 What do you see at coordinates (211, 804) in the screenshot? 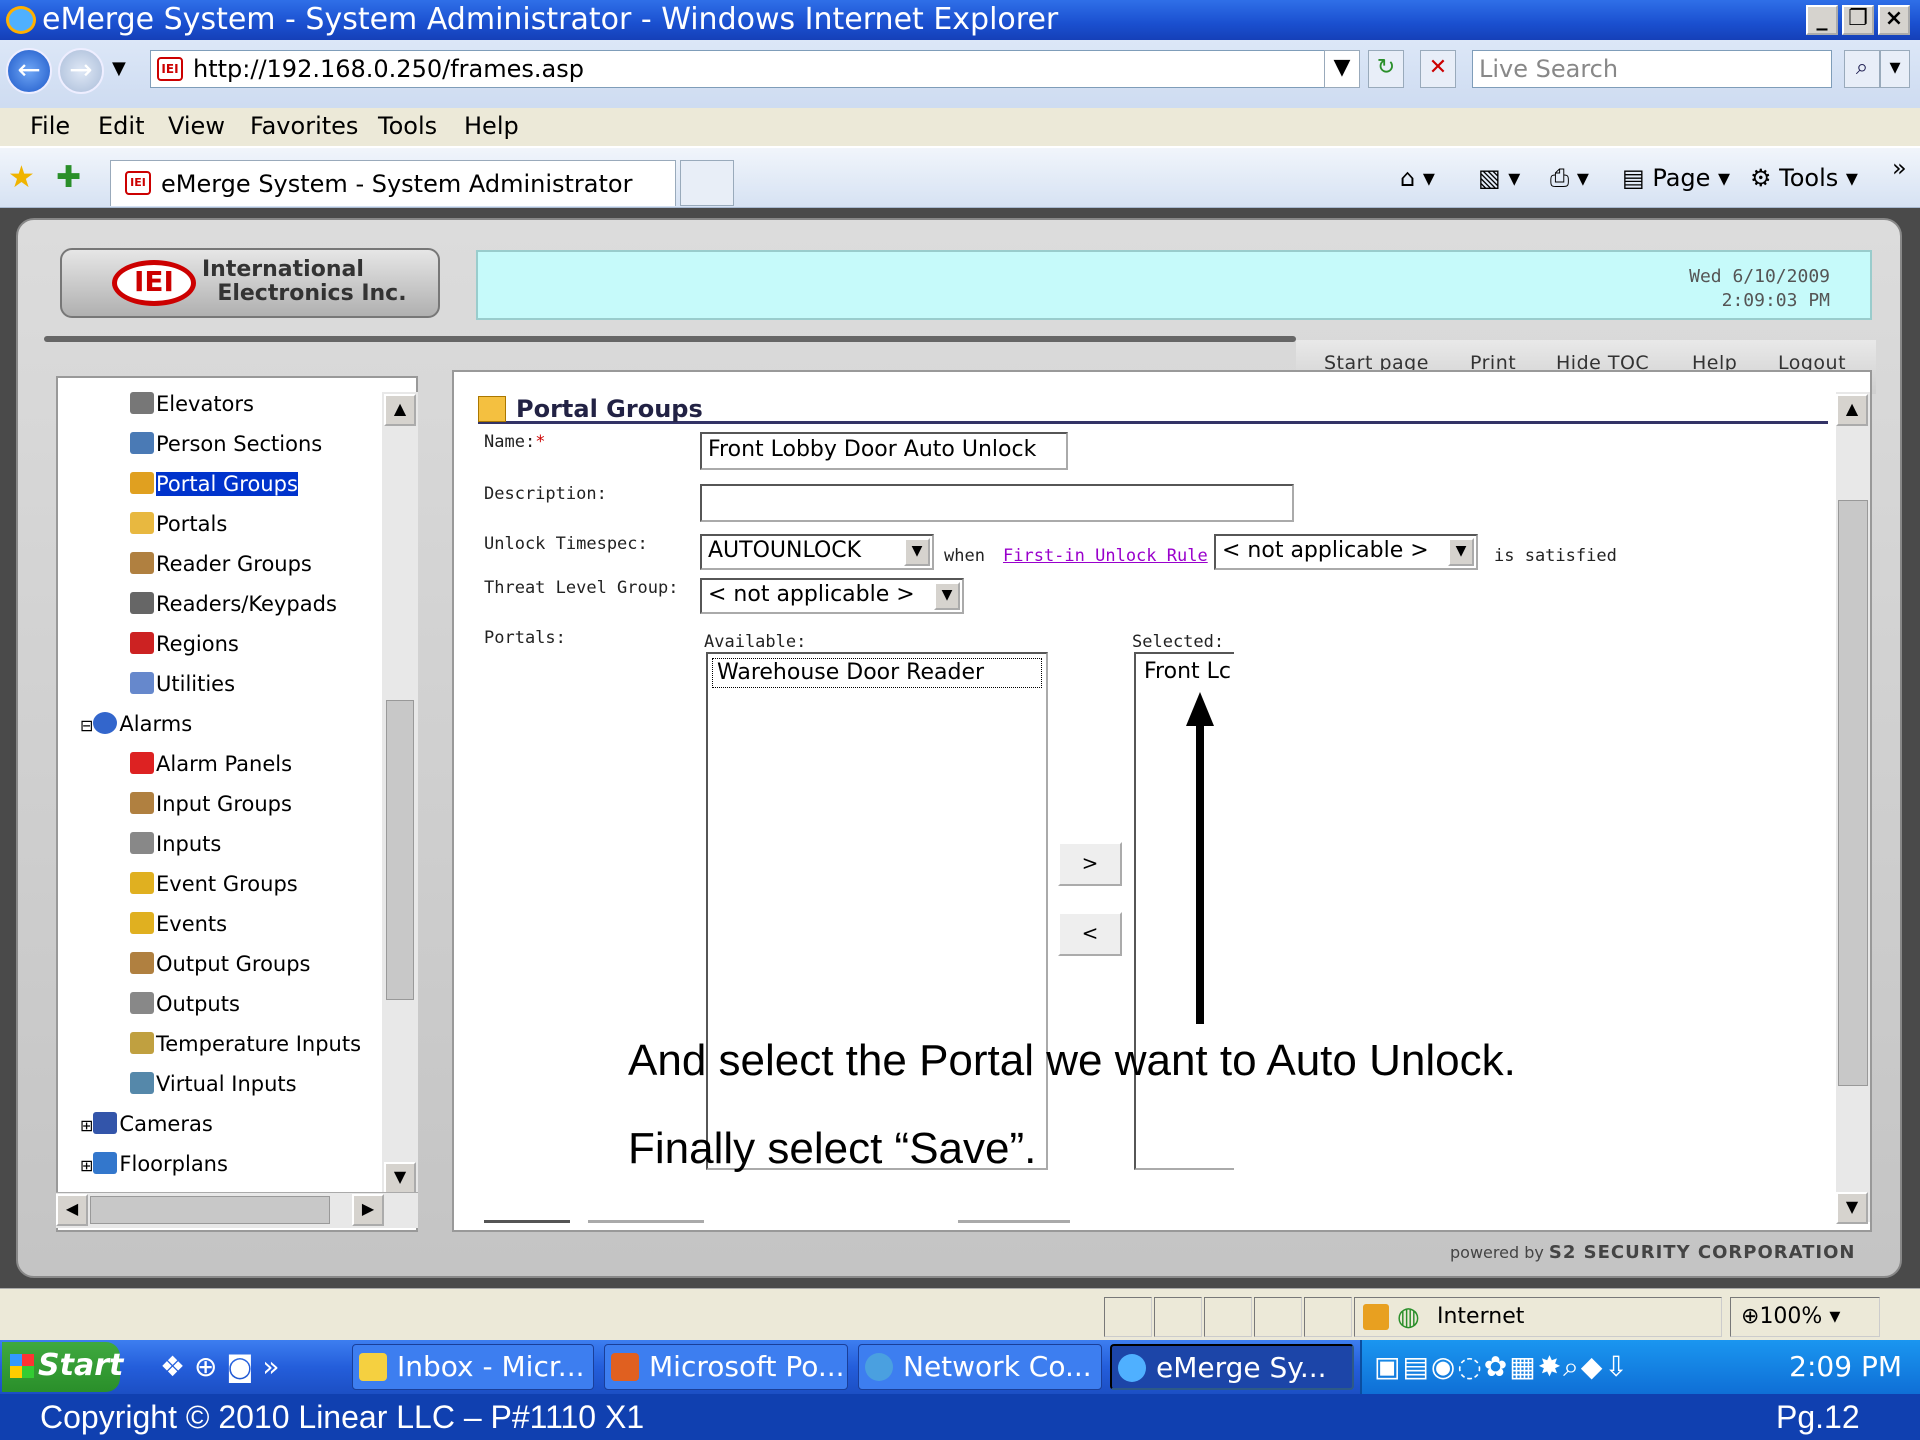
I see `toc-item-input-groups: Input Groups` at bounding box center [211, 804].